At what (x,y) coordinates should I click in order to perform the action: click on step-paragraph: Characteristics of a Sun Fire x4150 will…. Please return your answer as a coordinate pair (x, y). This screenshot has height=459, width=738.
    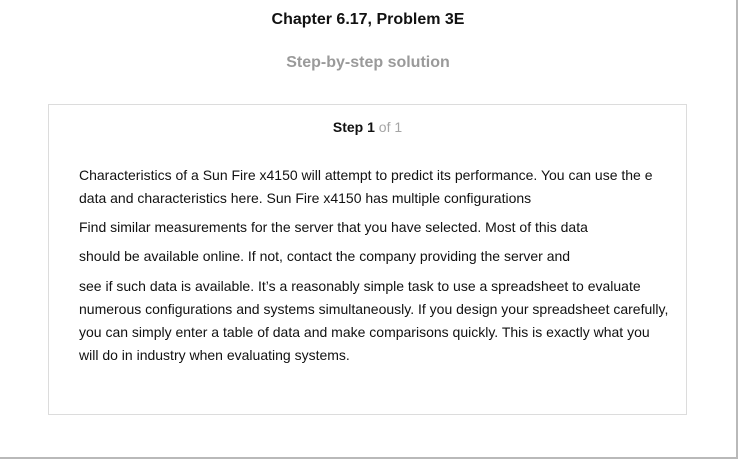
    Looking at the image, I should click on (366, 186).